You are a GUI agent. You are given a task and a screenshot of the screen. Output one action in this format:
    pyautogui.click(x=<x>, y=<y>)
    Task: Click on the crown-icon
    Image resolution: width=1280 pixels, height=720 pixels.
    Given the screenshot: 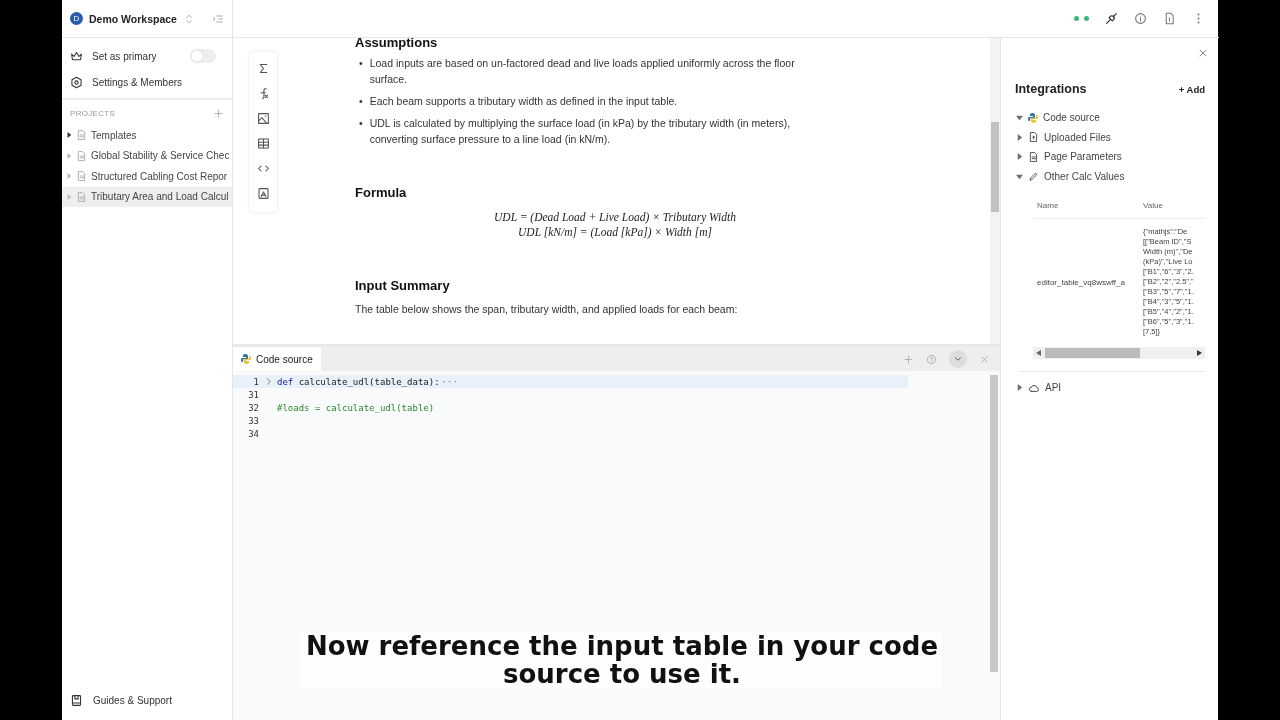 What is the action you would take?
    pyautogui.click(x=76, y=56)
    